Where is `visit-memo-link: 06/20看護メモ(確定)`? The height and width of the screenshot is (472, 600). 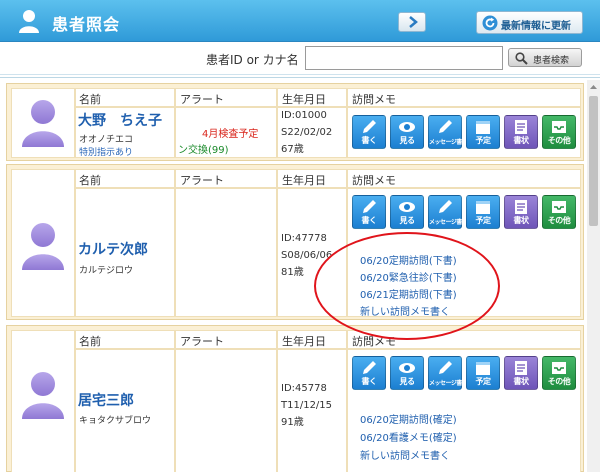 visit-memo-link: 06/20看護メモ(確定) is located at coordinates (408, 436).